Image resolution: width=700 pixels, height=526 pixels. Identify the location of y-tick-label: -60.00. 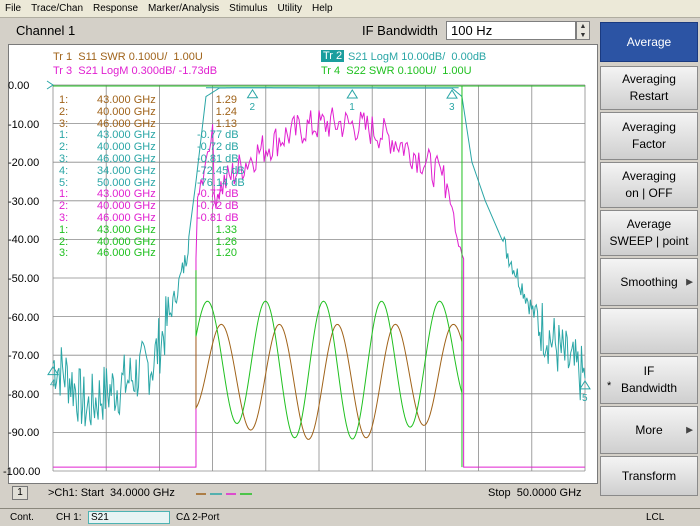
(24, 317).